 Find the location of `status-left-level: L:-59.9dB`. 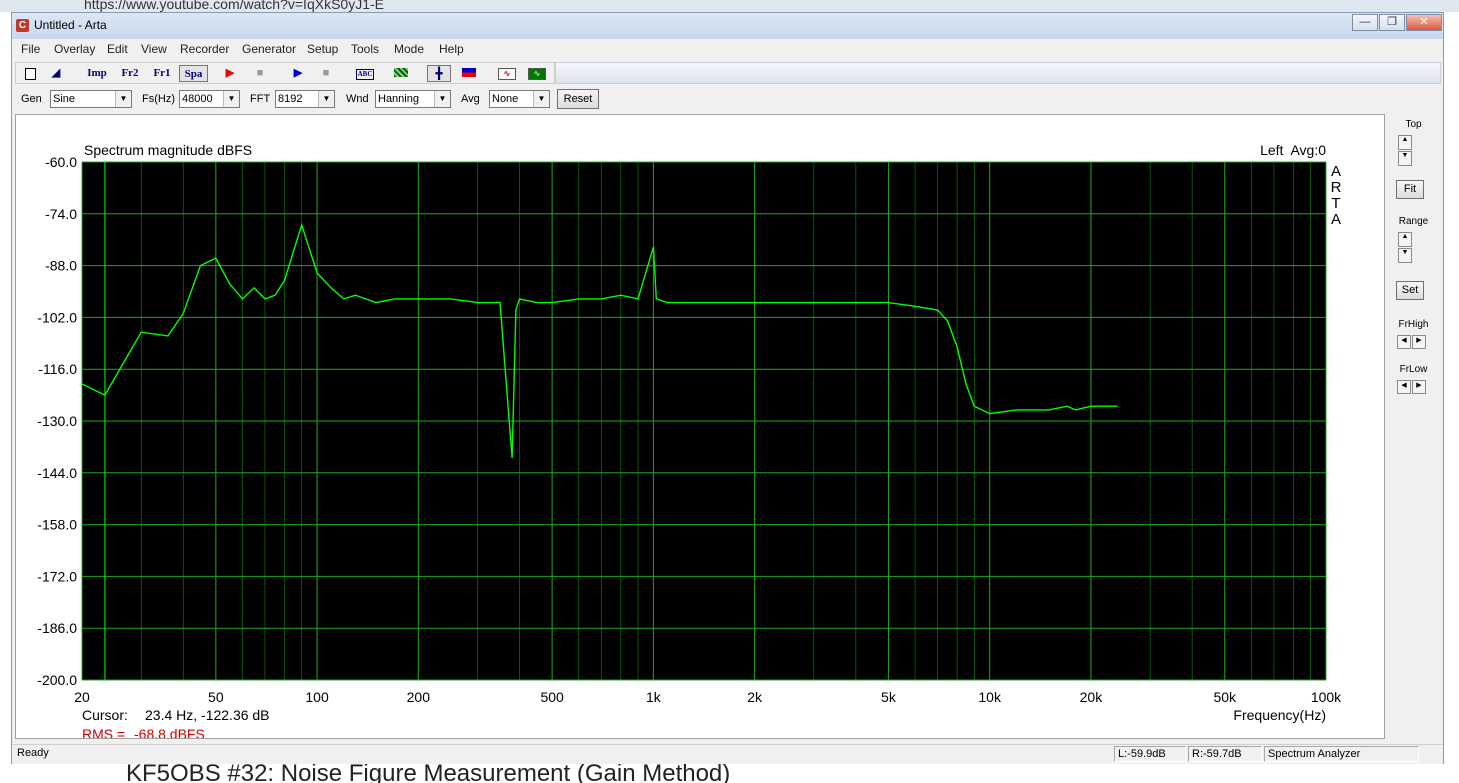

status-left-level: L:-59.9dB is located at coordinates (1150, 754).